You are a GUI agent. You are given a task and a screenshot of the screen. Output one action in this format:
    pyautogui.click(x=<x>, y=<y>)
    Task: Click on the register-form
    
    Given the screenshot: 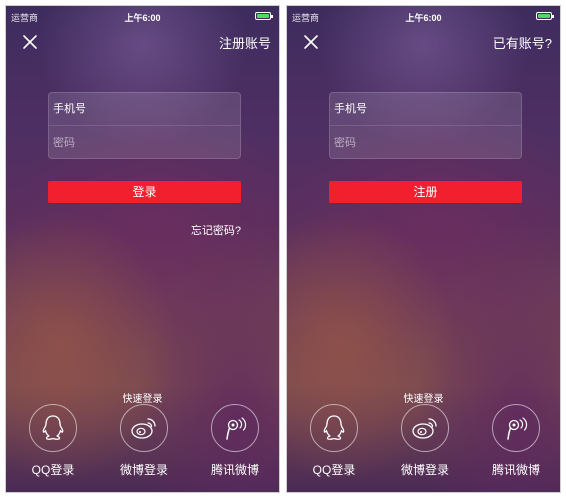 What is the action you would take?
    pyautogui.click(x=425, y=125)
    